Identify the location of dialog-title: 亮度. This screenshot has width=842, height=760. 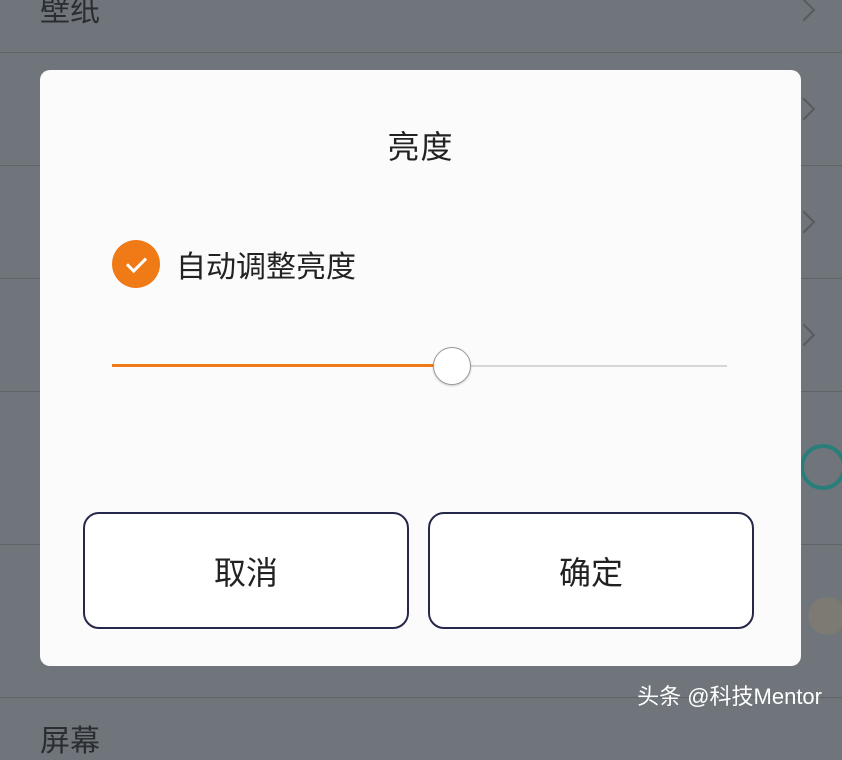
(420, 147).